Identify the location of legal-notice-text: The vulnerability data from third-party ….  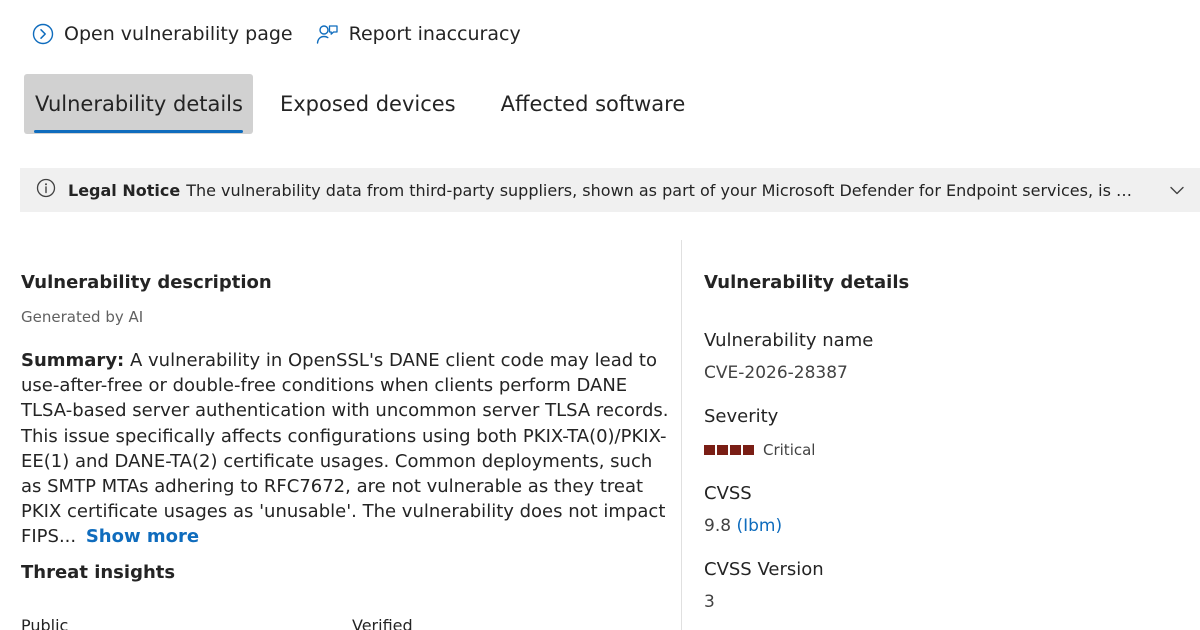
(666, 190).